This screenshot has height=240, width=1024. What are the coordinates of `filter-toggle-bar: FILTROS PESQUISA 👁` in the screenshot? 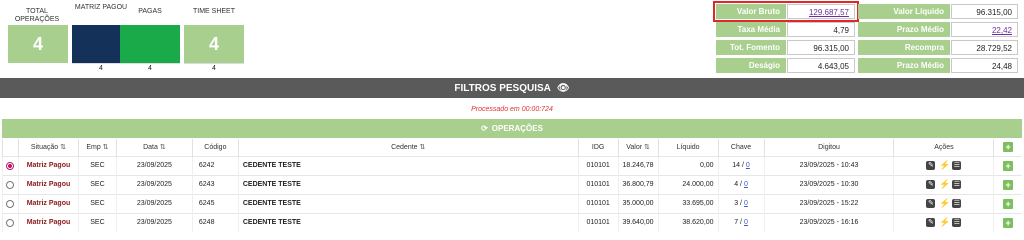 It's located at (512, 88).